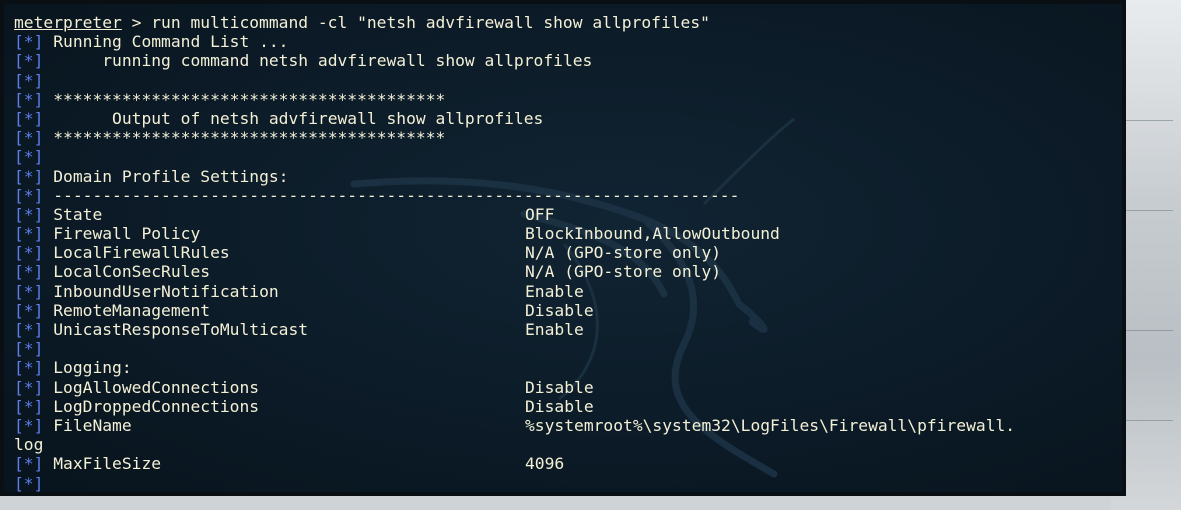  Describe the element at coordinates (166, 291) in the screenshot. I see `output-label: InboundUserNotification` at that location.